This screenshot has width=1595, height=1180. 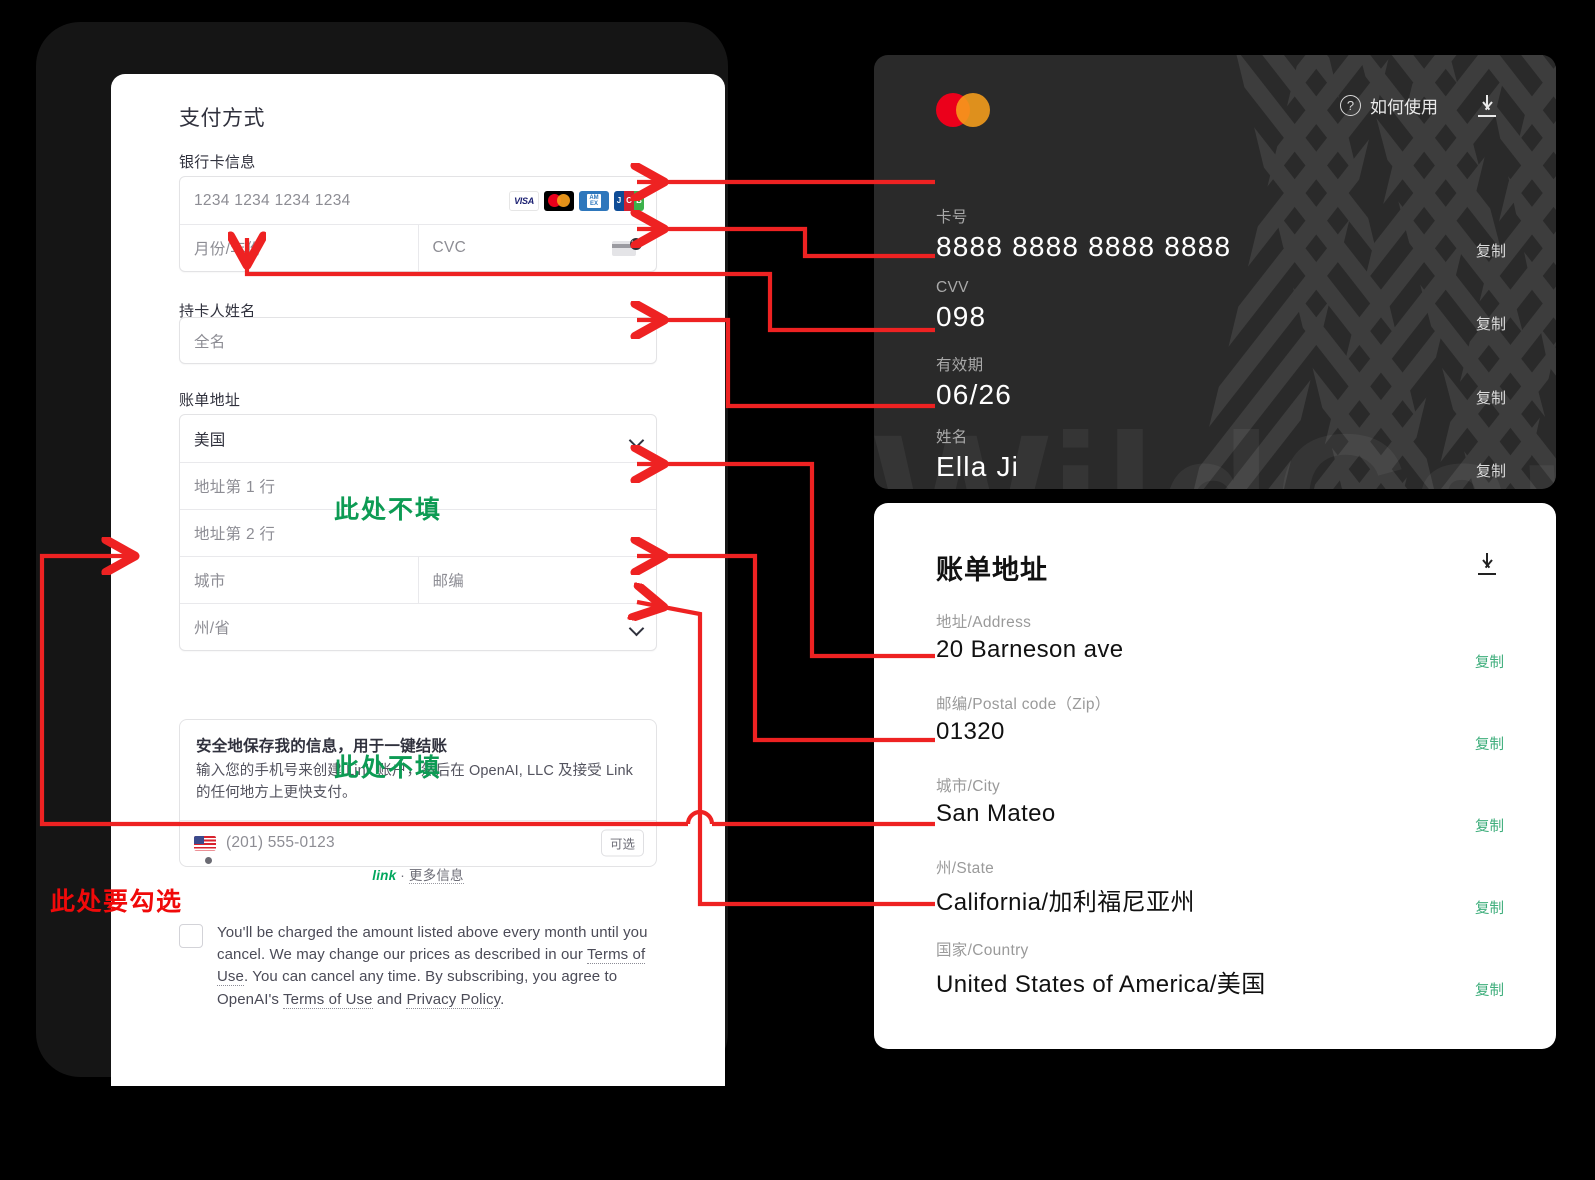 What do you see at coordinates (968, 786) in the screenshot?
I see `billing-label-city: 城市/City` at bounding box center [968, 786].